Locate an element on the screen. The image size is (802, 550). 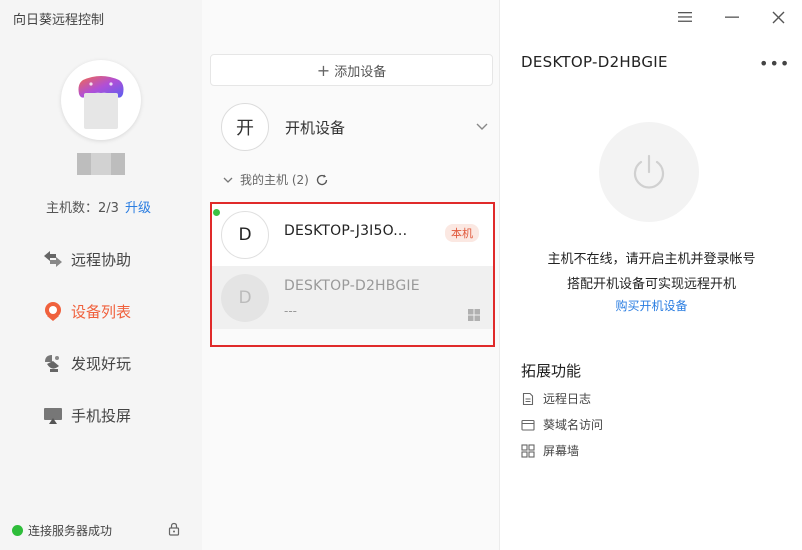
avatar-placeholder is located at coordinates (101, 111).